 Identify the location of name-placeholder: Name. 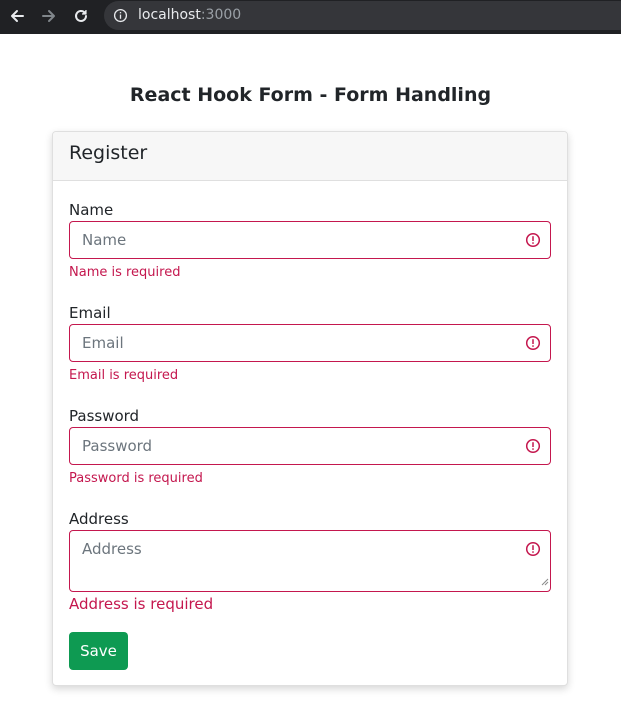
(104, 240).